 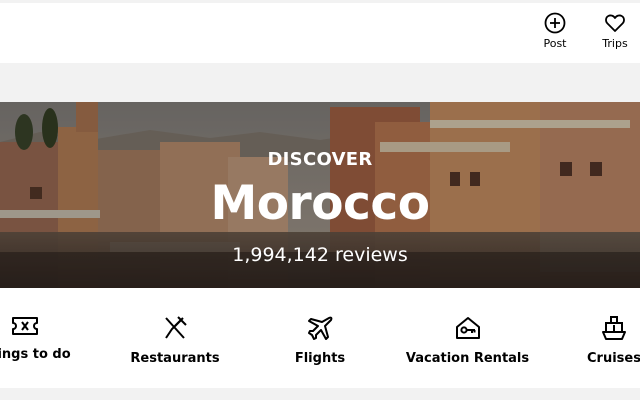 I want to click on category-label: Things to do, so click(x=35, y=354).